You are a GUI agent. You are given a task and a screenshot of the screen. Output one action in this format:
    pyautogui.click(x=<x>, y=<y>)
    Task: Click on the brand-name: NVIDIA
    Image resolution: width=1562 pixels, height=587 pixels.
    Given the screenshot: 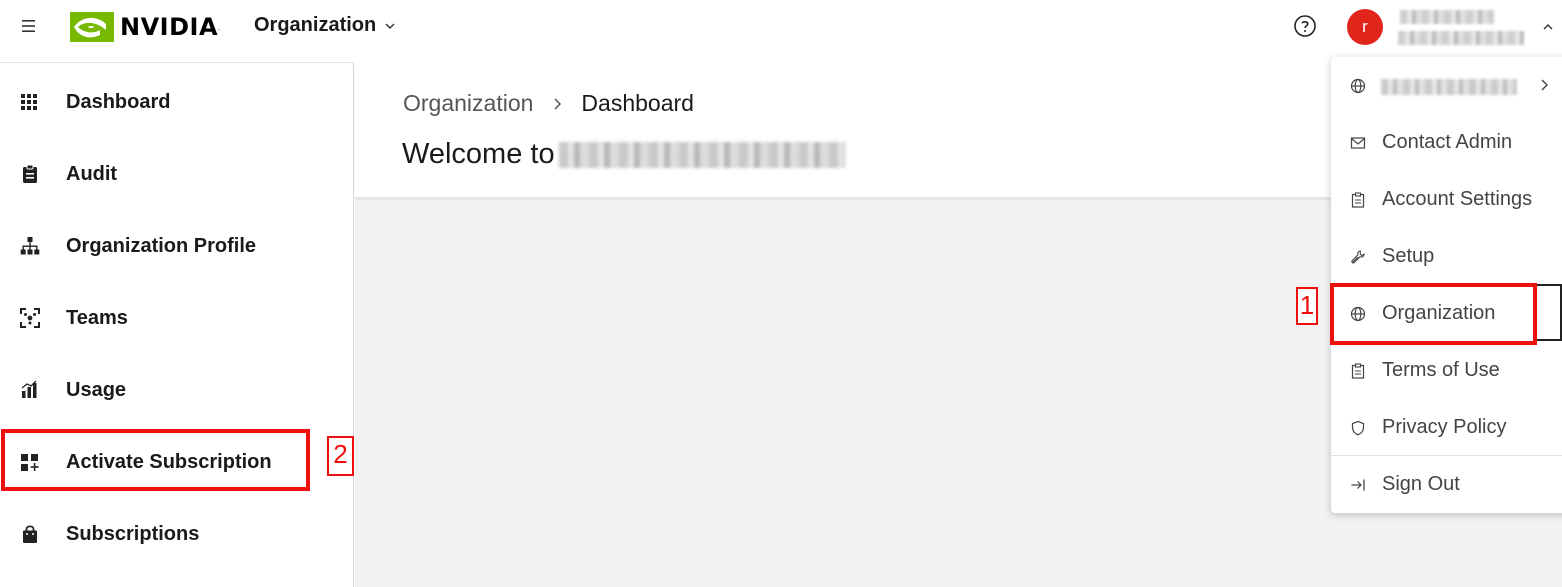 What is the action you would take?
    pyautogui.click(x=169, y=27)
    